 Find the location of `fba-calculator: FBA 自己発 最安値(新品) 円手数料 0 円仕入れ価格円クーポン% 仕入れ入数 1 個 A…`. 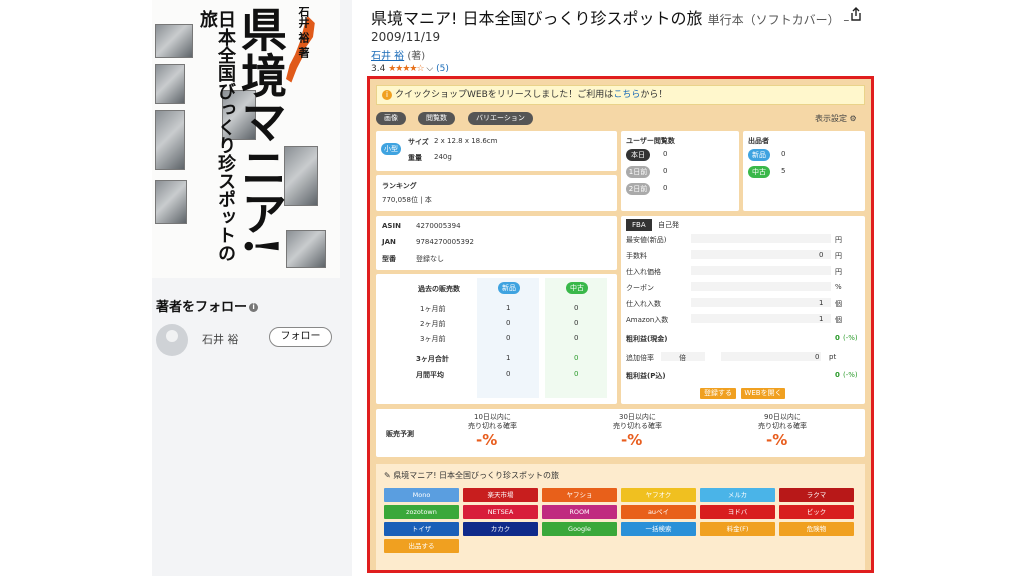

fba-calculator: FBA 自己発 最安値(新品) 円手数料 0 円仕入れ価格円クーポン% 仕入れ入数 1 個 A… is located at coordinates (743, 310).